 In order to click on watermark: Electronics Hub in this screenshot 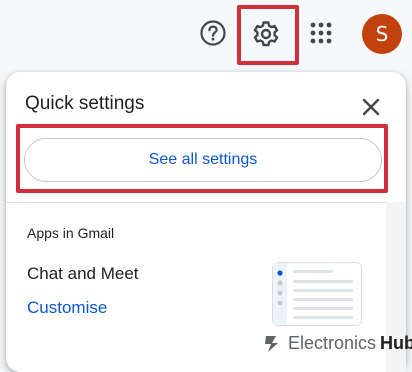, I will do `click(337, 343)`.